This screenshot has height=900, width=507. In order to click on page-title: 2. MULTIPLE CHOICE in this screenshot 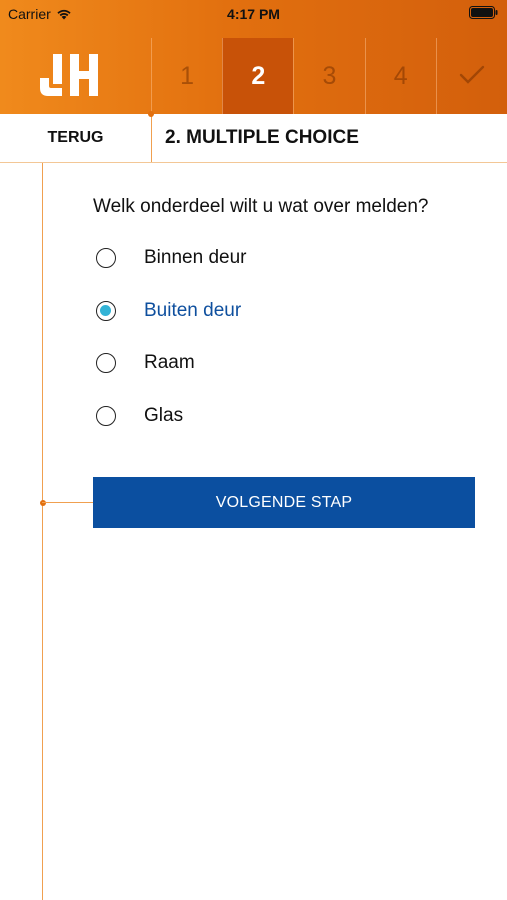, I will do `click(262, 137)`.